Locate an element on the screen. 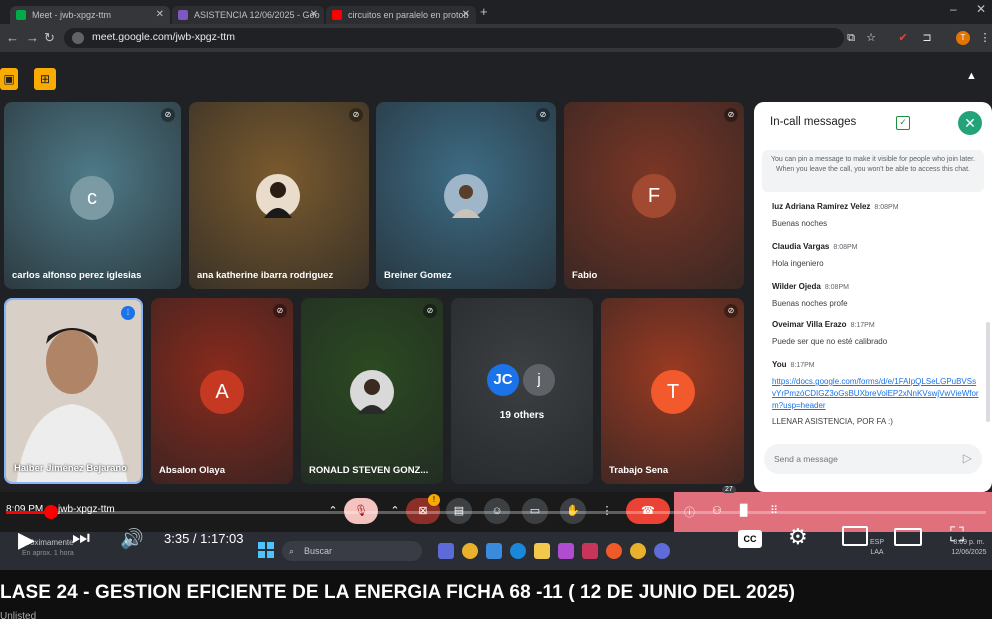 This screenshot has width=992, height=619. tab-circuitos: circuitos en paralelo en protob ✕ is located at coordinates (401, 15).